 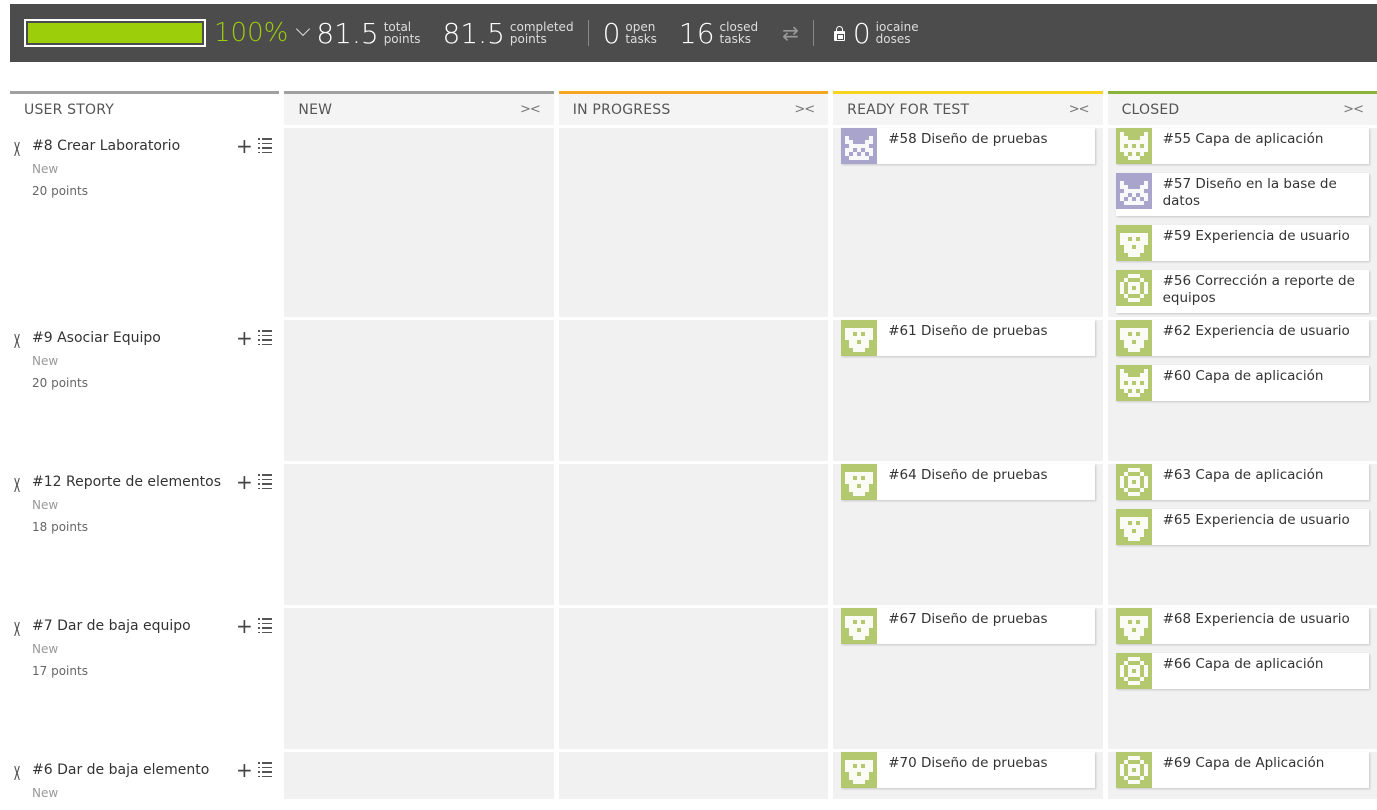 I want to click on task-card: #56 Corrección a reporte de equipos, so click(x=1242, y=291).